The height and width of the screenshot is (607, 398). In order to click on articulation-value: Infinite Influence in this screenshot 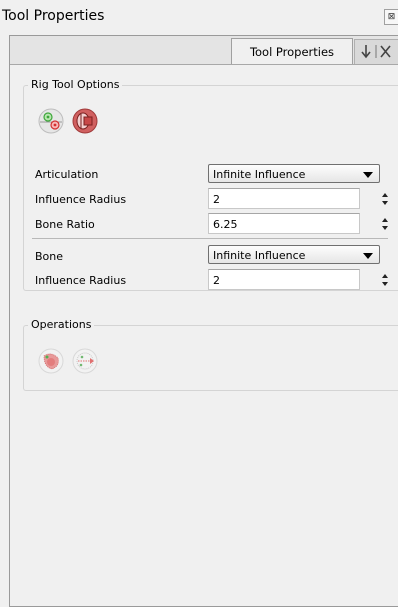, I will do `click(259, 174)`.